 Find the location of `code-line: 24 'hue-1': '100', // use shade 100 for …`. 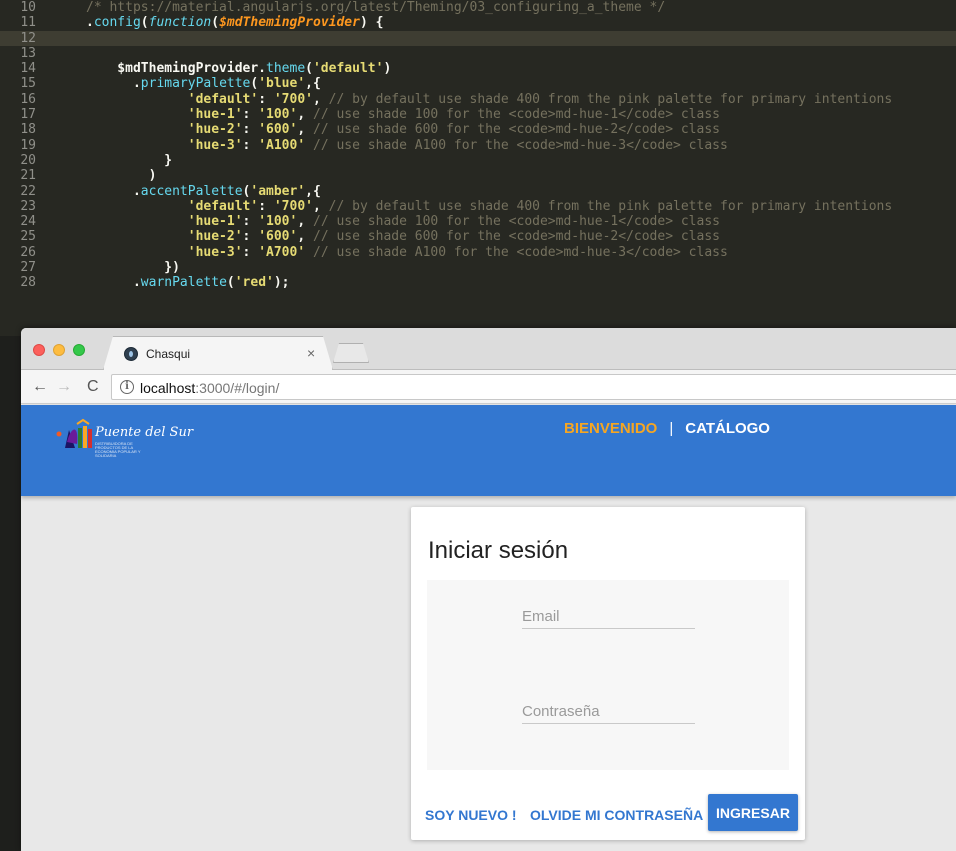

code-line: 24 'hue-1': '100', // use shade 100 for … is located at coordinates (478, 221).